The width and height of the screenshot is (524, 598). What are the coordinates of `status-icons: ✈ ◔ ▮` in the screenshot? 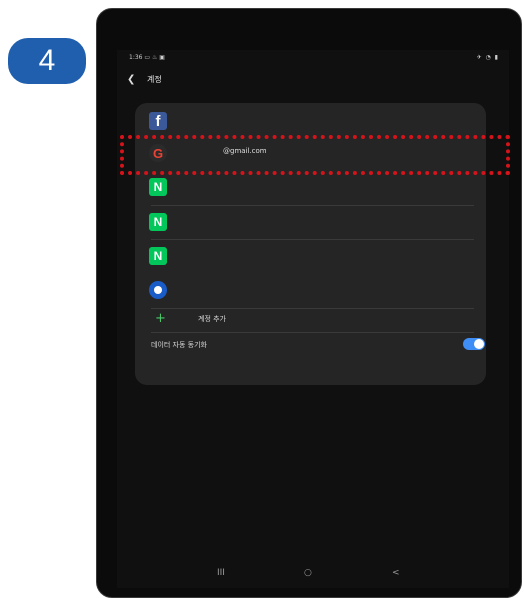 It's located at (487, 57).